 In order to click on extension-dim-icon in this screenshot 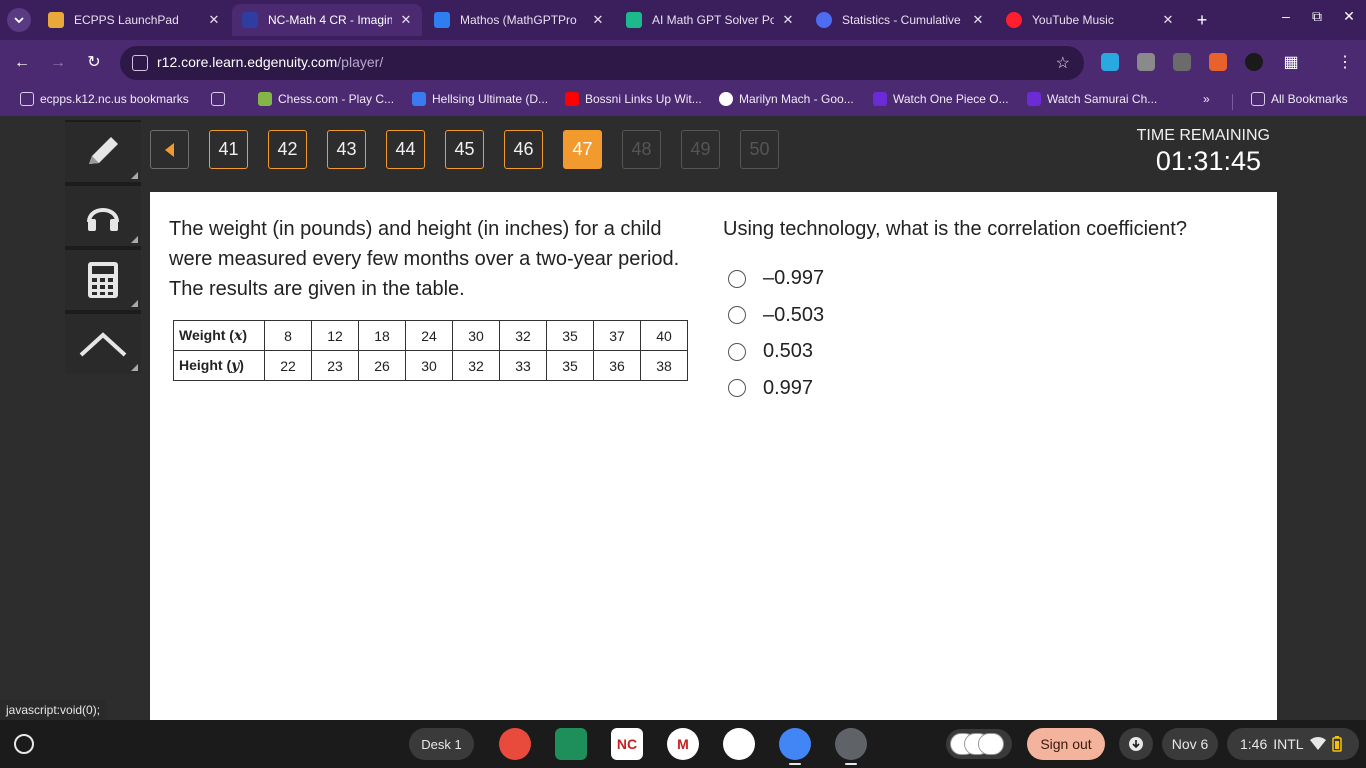, I will do `click(1182, 62)`.